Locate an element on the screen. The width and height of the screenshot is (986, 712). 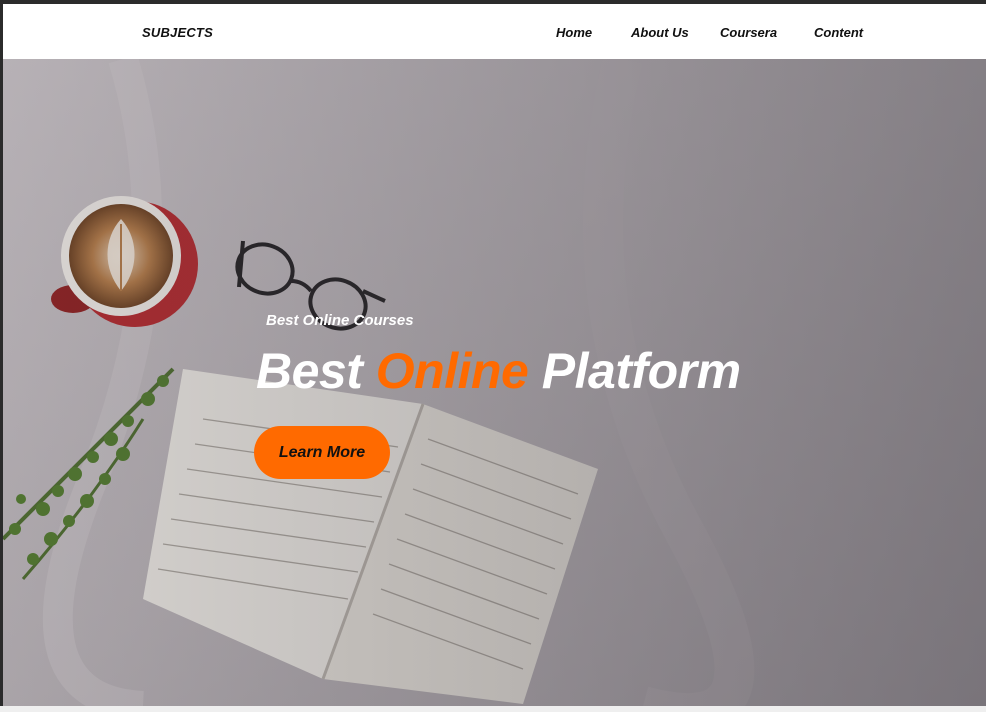
site-brand: SUBJECTS is located at coordinates (177, 32).